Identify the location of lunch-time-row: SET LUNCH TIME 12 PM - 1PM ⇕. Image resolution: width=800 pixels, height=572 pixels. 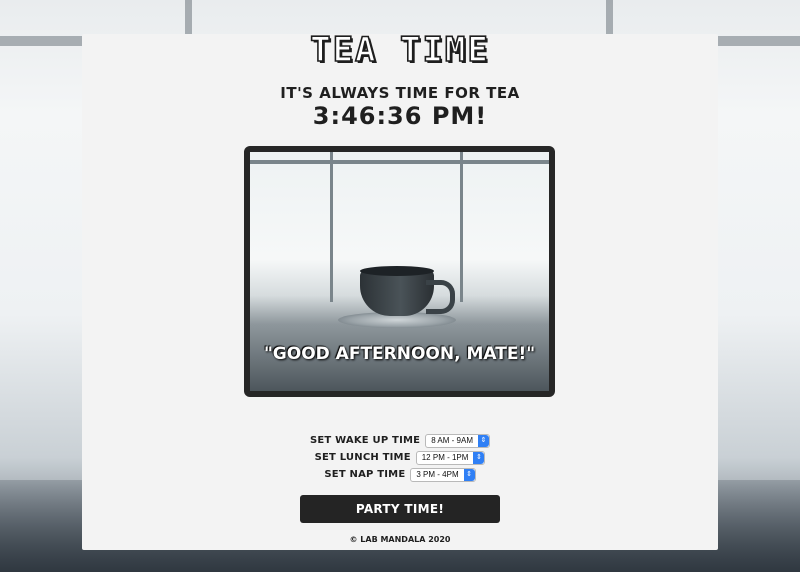
(400, 457).